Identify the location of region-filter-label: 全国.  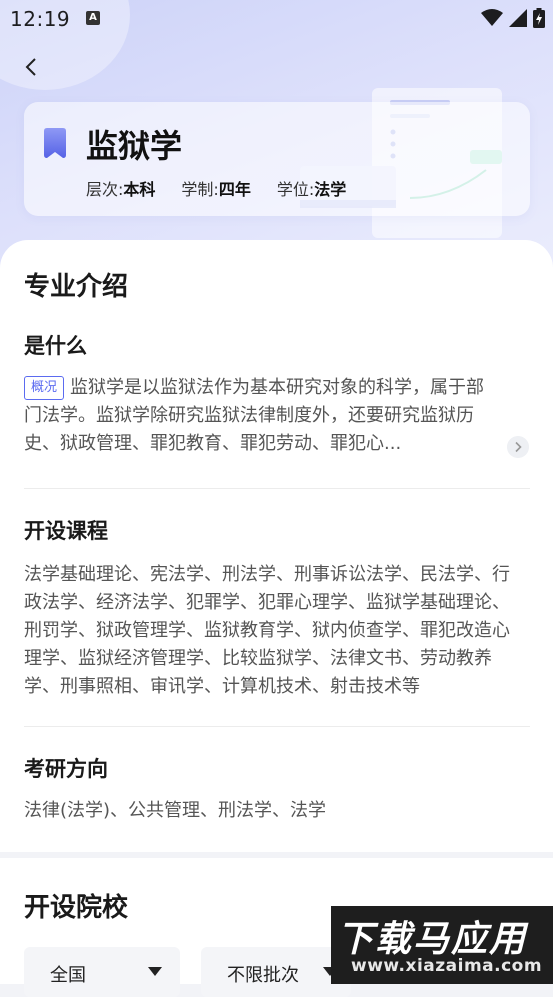
(68, 975).